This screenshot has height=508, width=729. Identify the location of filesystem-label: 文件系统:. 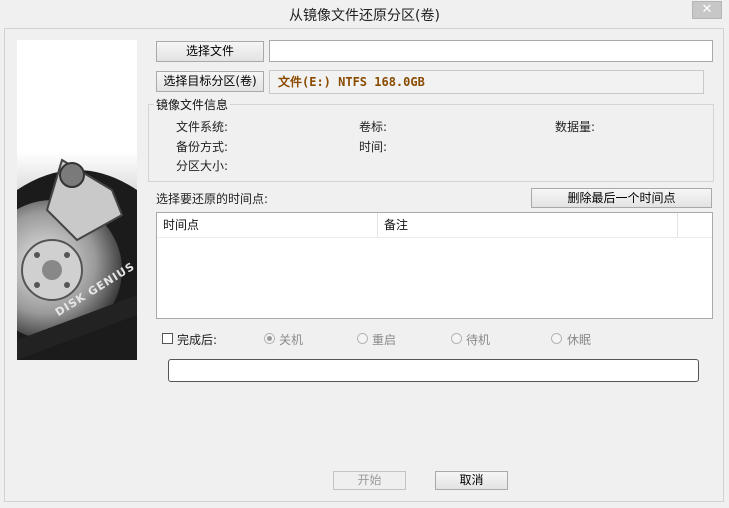
(202, 127).